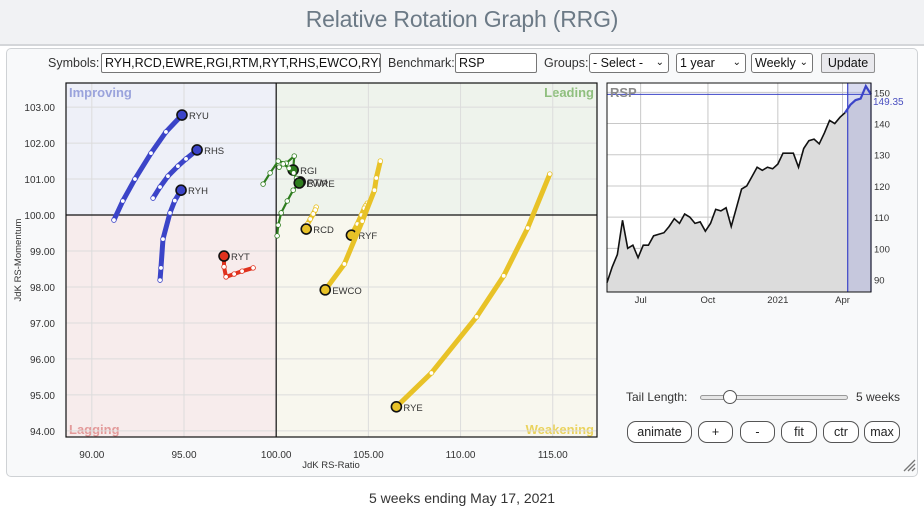  I want to click on series-label: RCD, so click(323, 230).